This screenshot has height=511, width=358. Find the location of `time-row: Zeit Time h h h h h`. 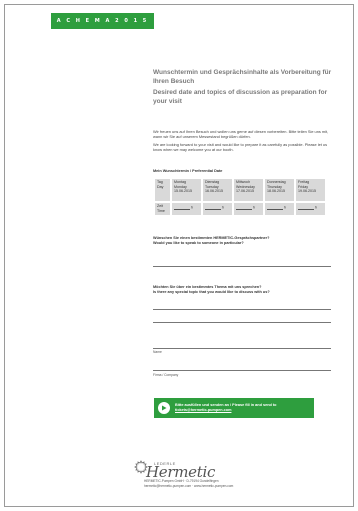

time-row: Zeit Time h h h h h is located at coordinates (240, 209).